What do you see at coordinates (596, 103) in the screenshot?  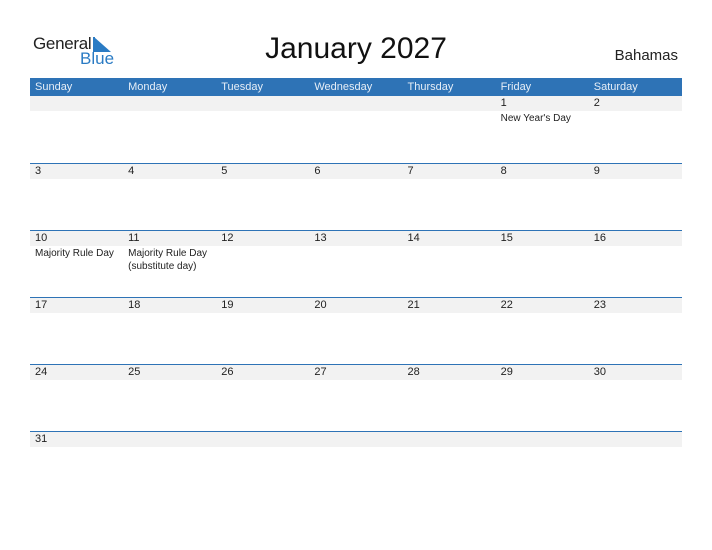 I see `day-number: 2` at bounding box center [596, 103].